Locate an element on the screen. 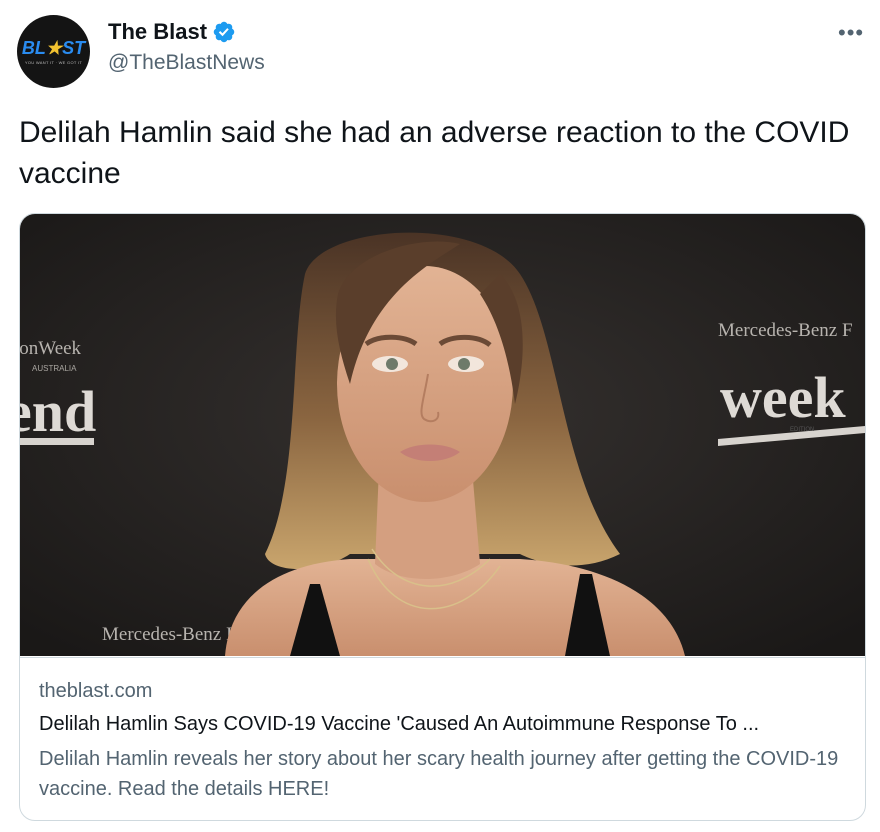  author-name: The Blast is located at coordinates (157, 32).